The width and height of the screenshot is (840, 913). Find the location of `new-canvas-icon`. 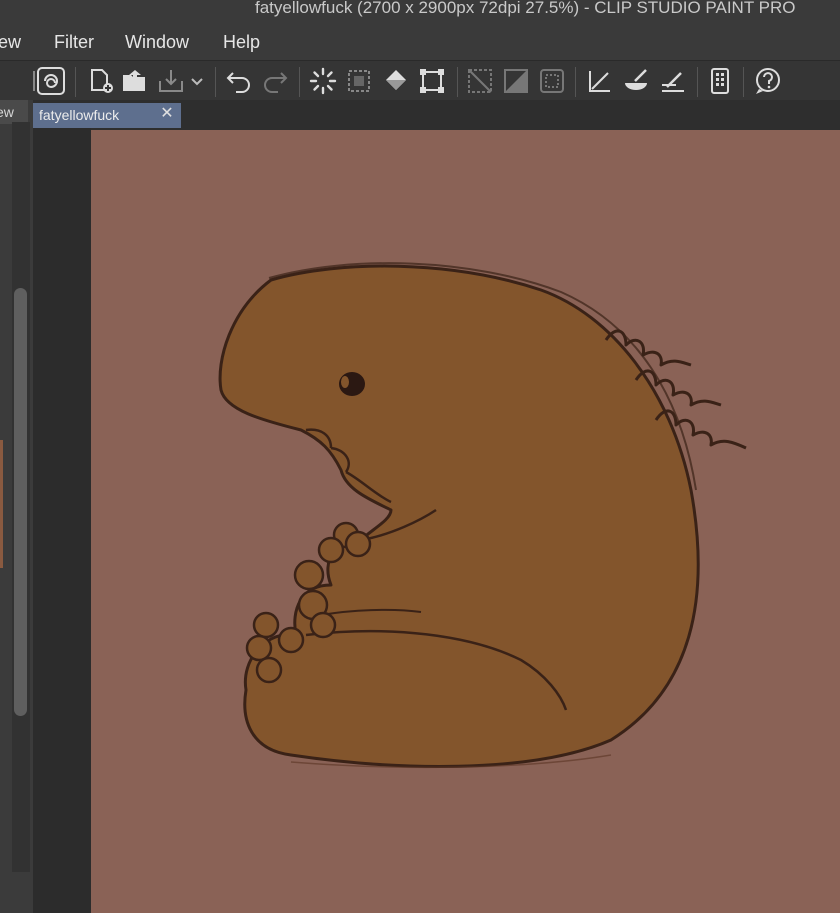

new-canvas-icon is located at coordinates (102, 81).